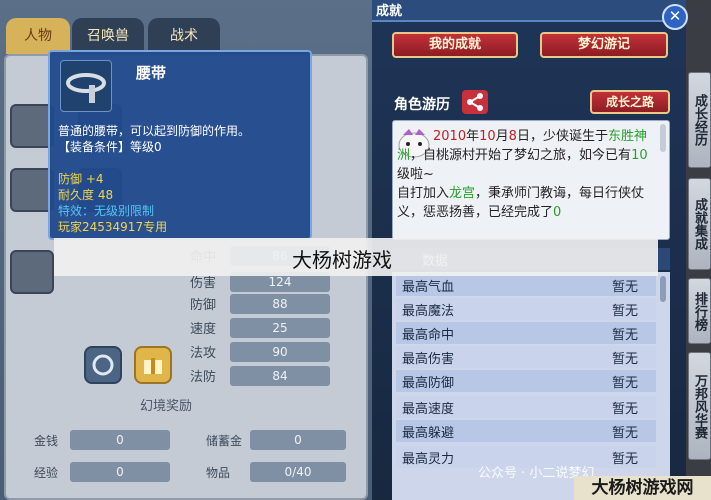 This screenshot has width=711, height=500. I want to click on data-label: 最高命中, so click(428, 335).